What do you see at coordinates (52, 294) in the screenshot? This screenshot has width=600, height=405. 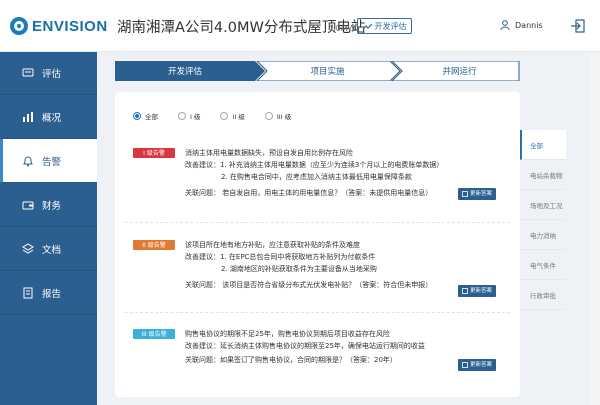 I see `sidebar-item-label: 报告` at bounding box center [52, 294].